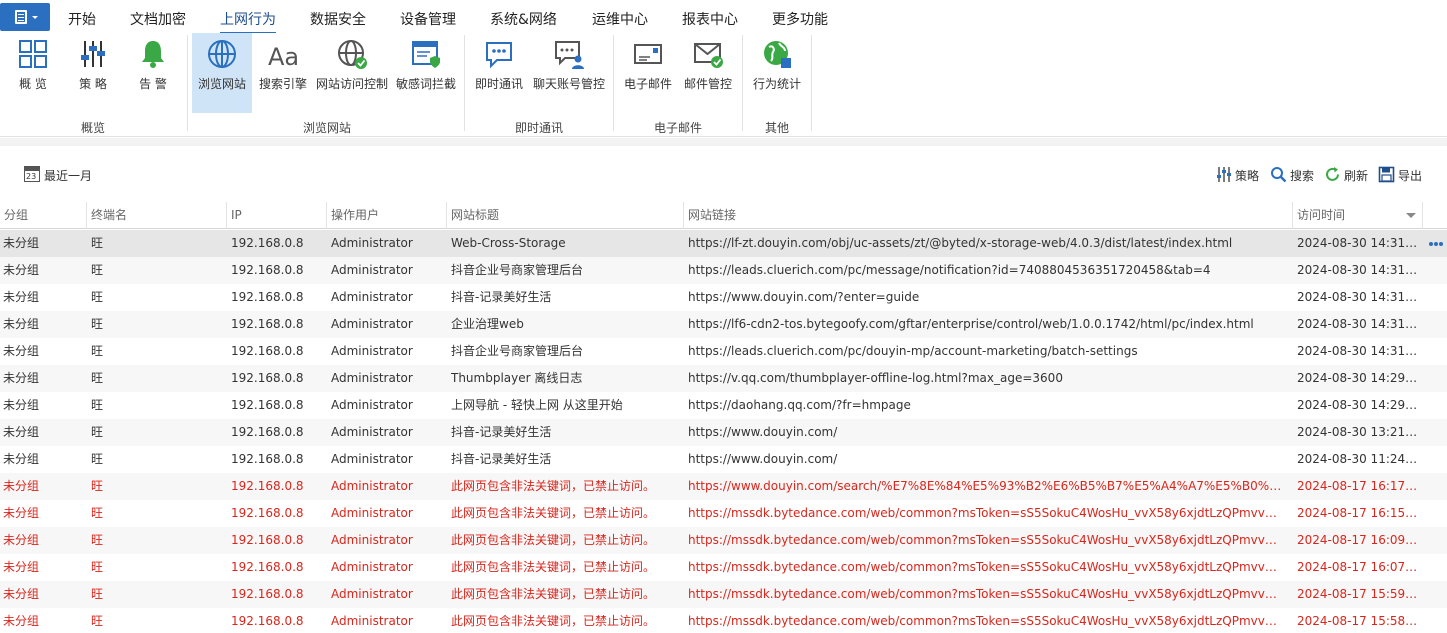  I want to click on group-label-email: 电子邮件, so click(677, 128).